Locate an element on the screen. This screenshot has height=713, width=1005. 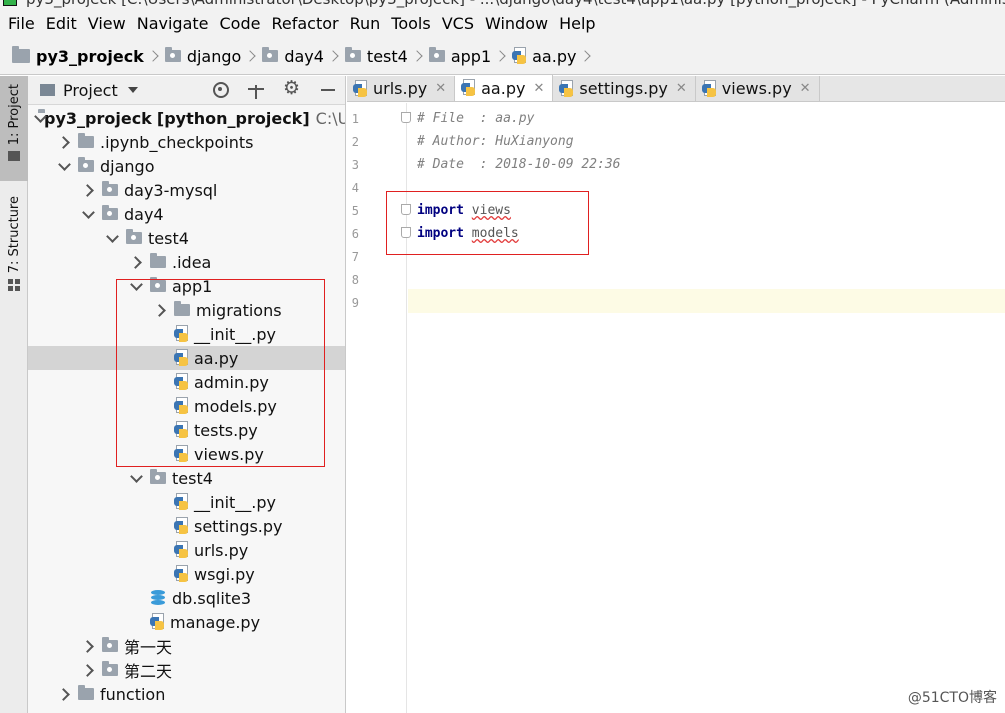
tree-node: urls.py is located at coordinates (180, 550).